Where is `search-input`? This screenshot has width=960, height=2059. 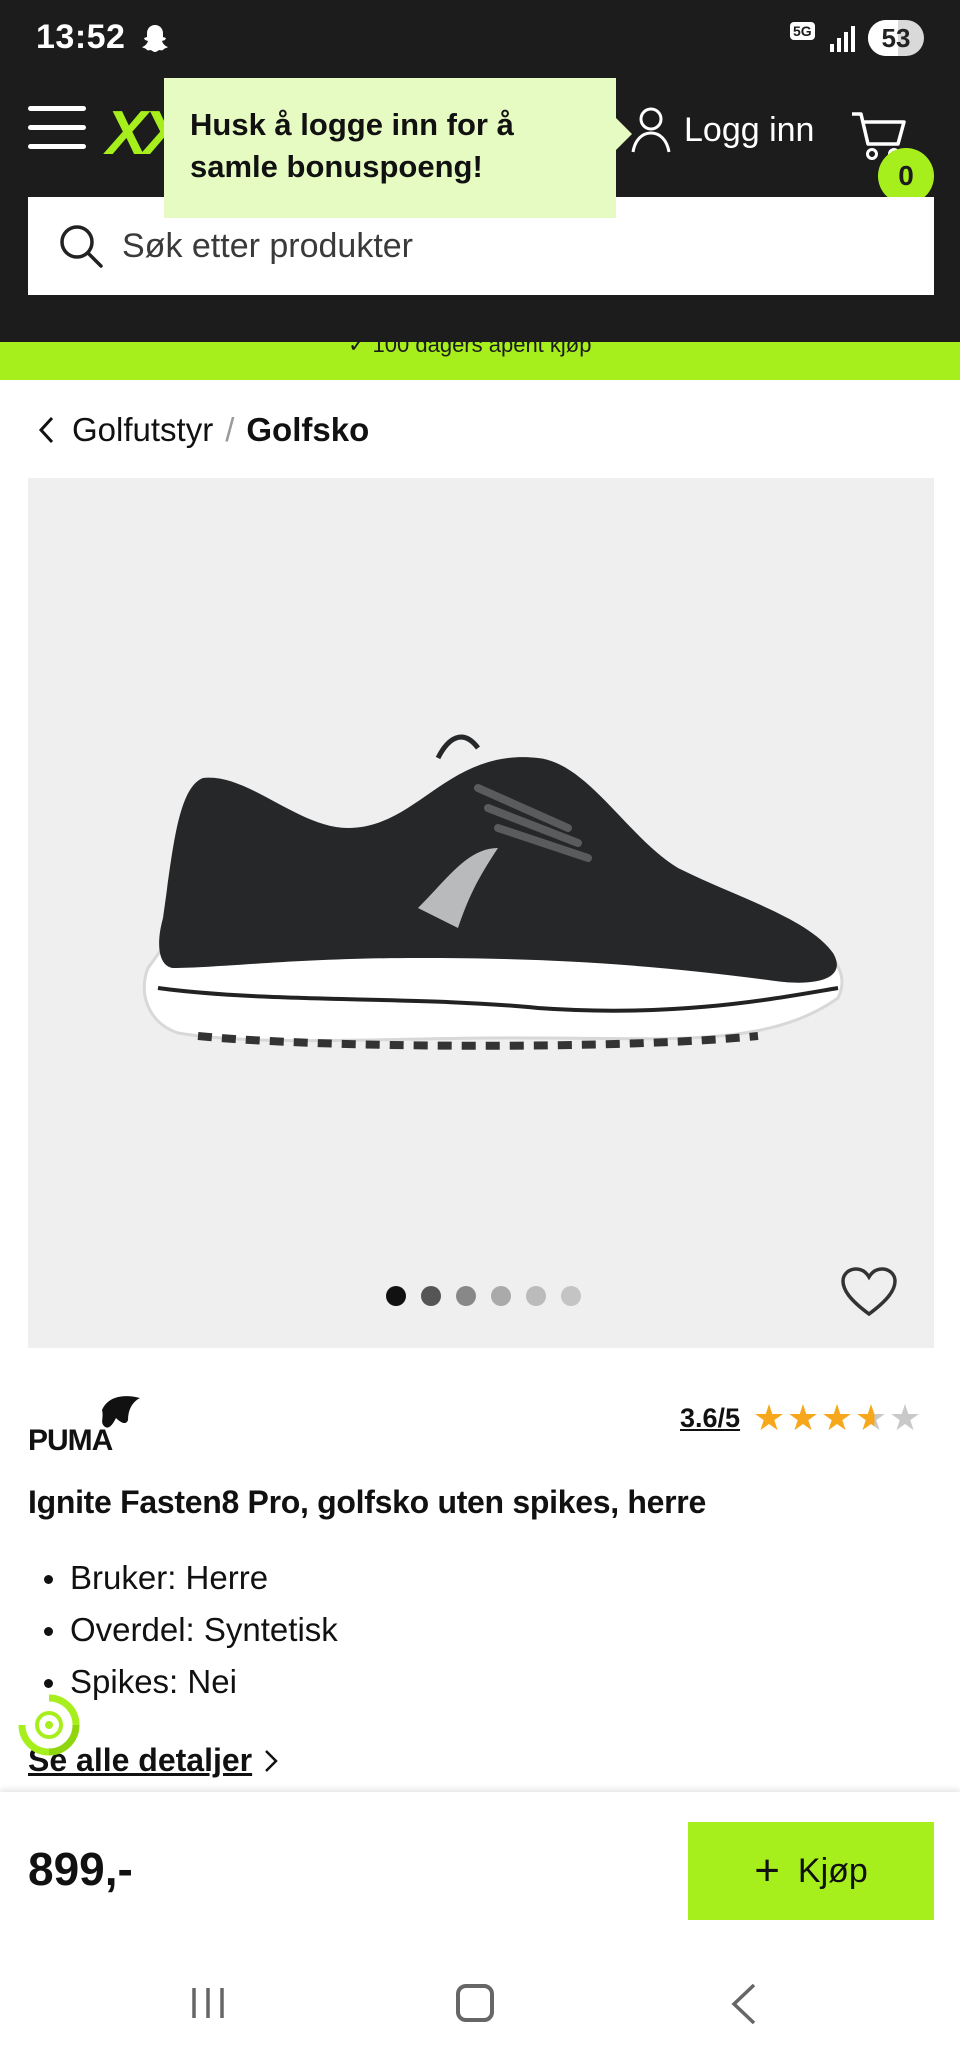
search-input is located at coordinates (502, 246).